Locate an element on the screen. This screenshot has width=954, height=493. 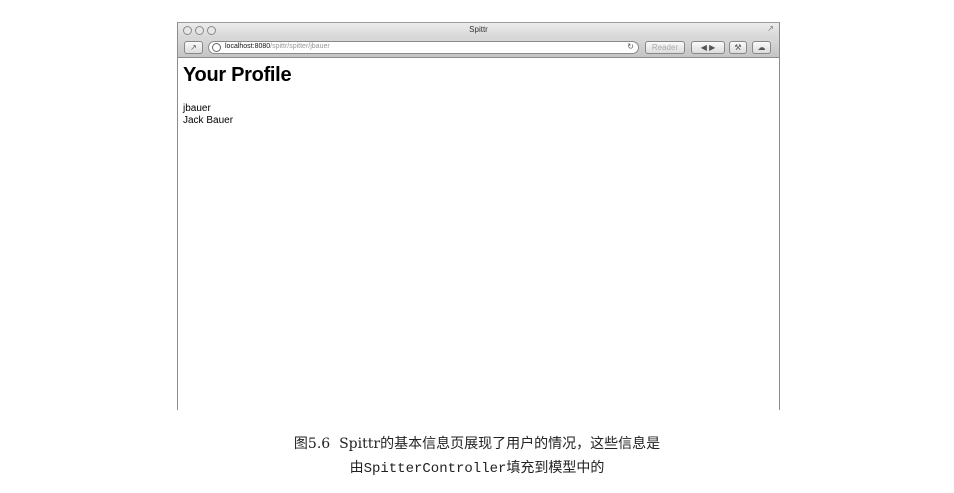
address-bar: localhost:8080/spittr/spitter/jbauer ↻ is located at coordinates (423, 47).